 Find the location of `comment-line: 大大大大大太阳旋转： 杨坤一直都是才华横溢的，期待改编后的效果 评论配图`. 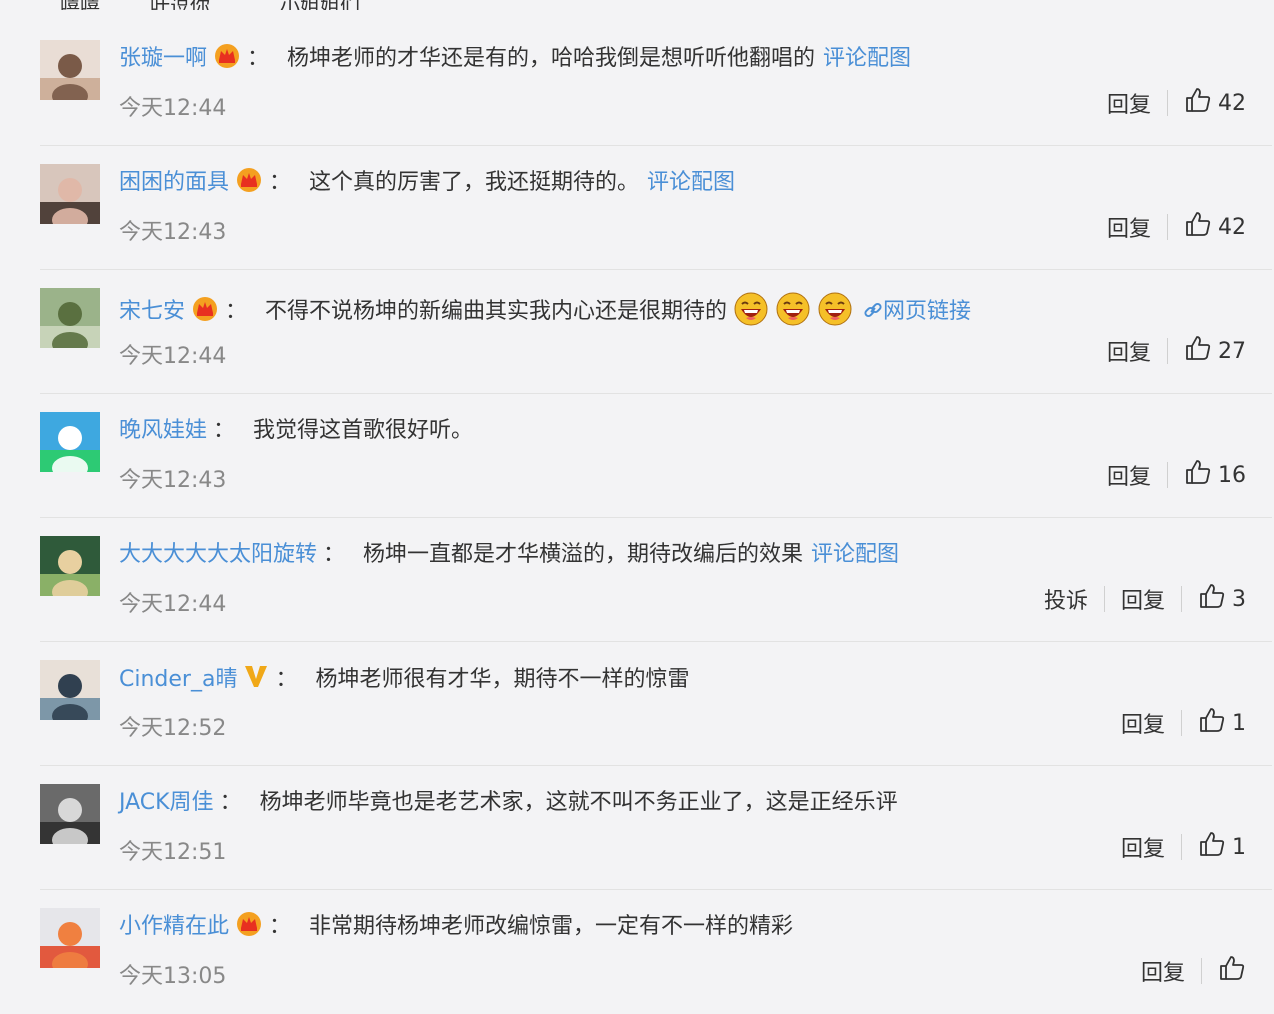

comment-line: 大大大大大太阳旋转： 杨坤一直都是才华横溢的，期待改编后的效果 评论配图 is located at coordinates (509, 555).